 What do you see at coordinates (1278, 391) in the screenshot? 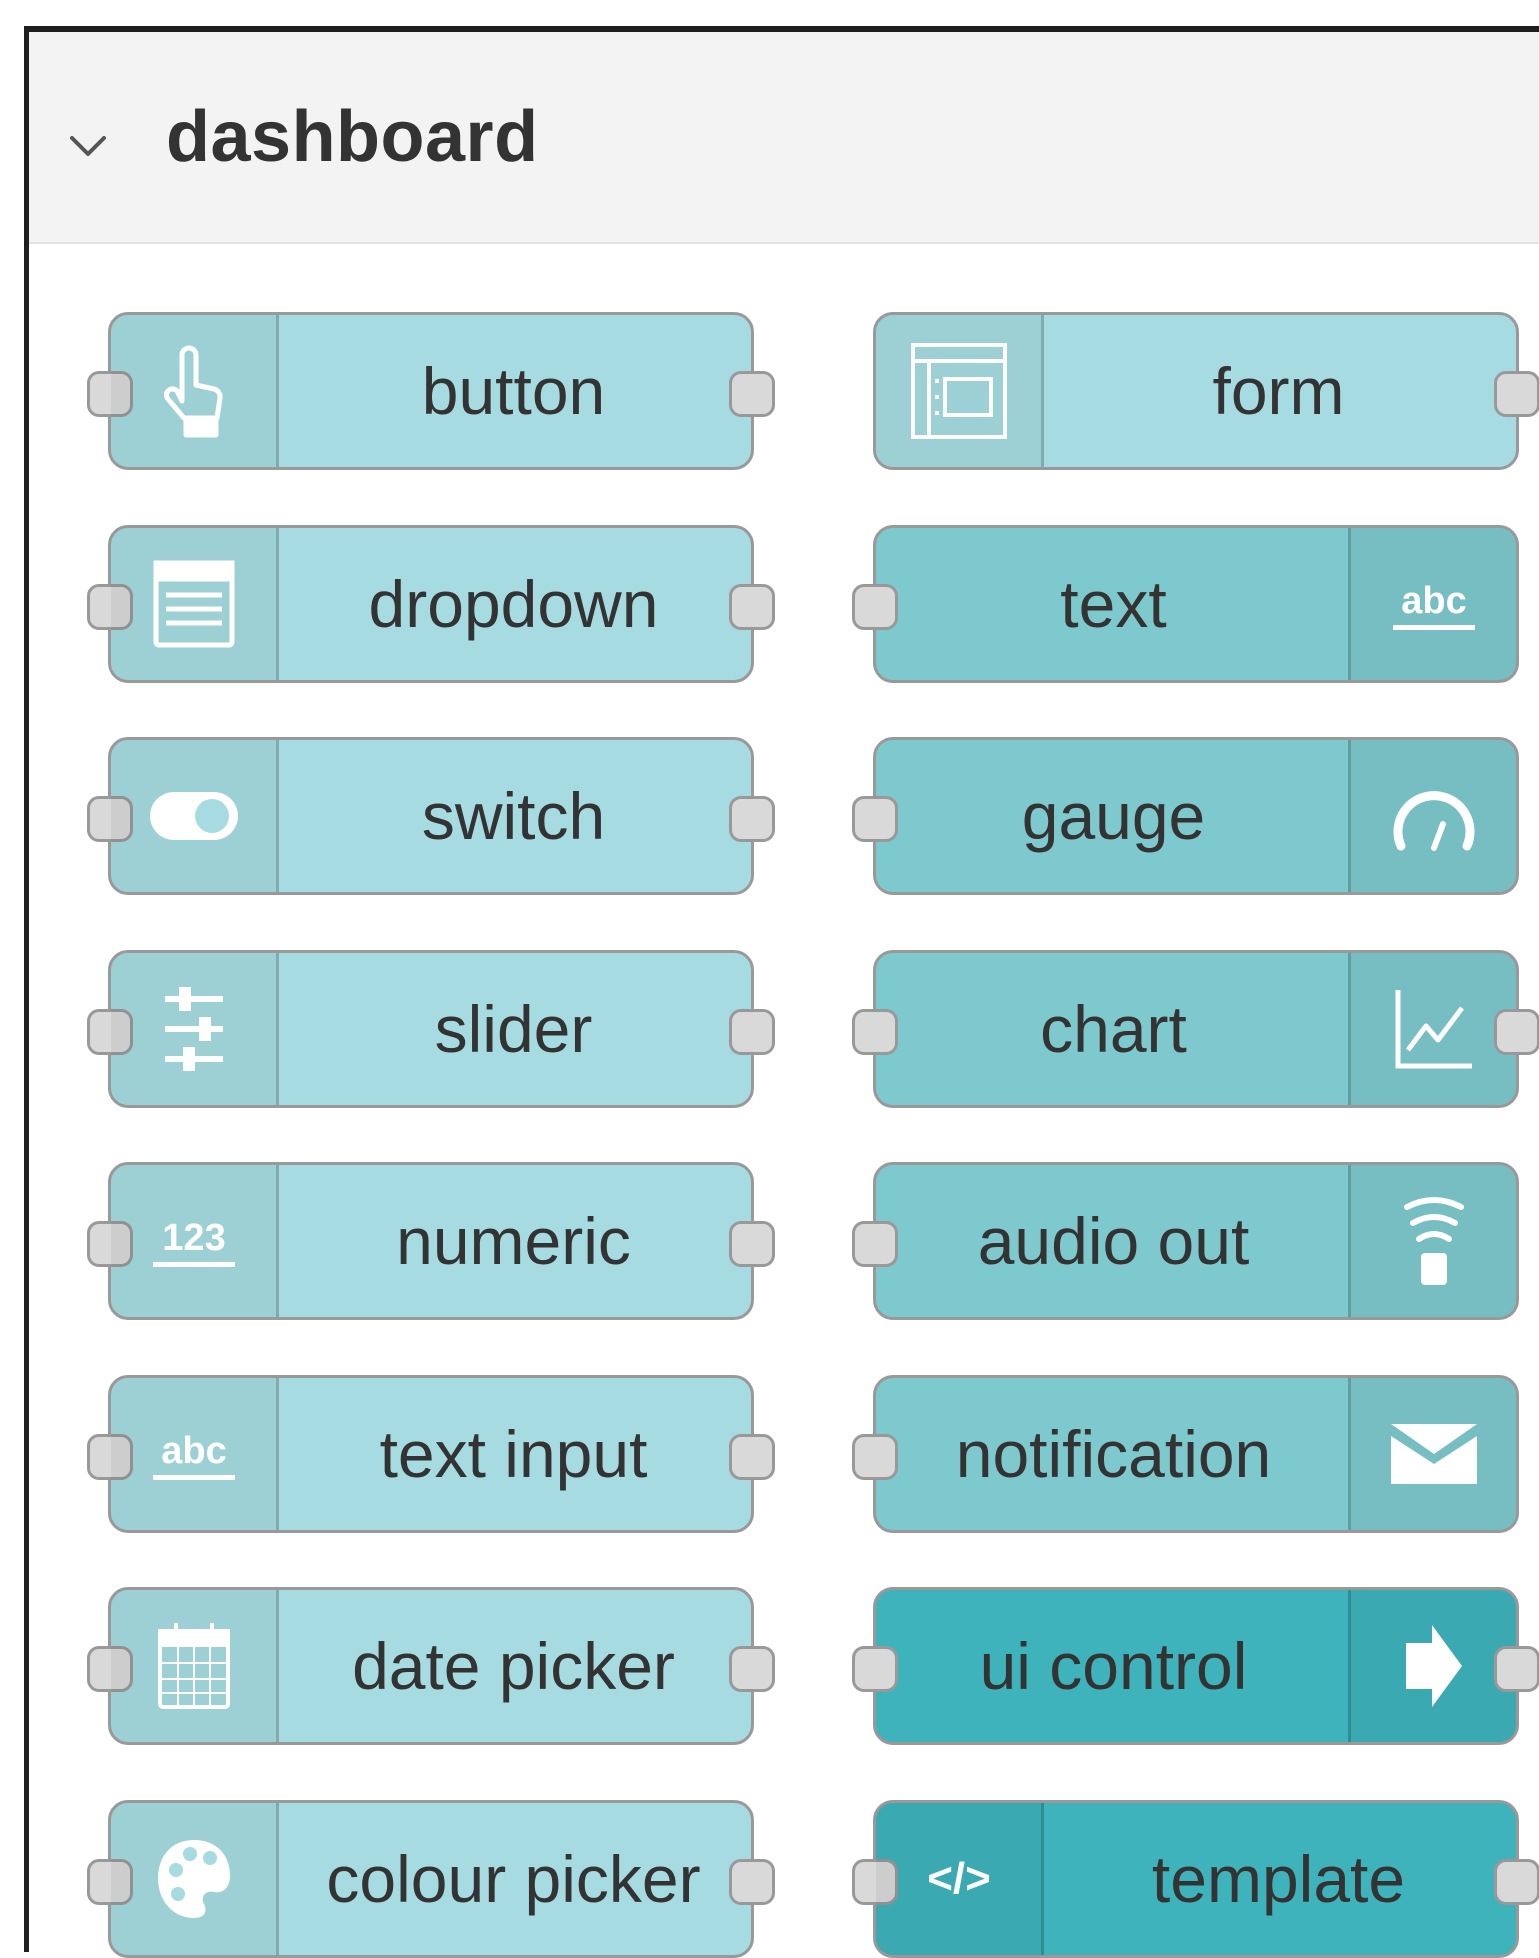
I see `node-label: form` at bounding box center [1278, 391].